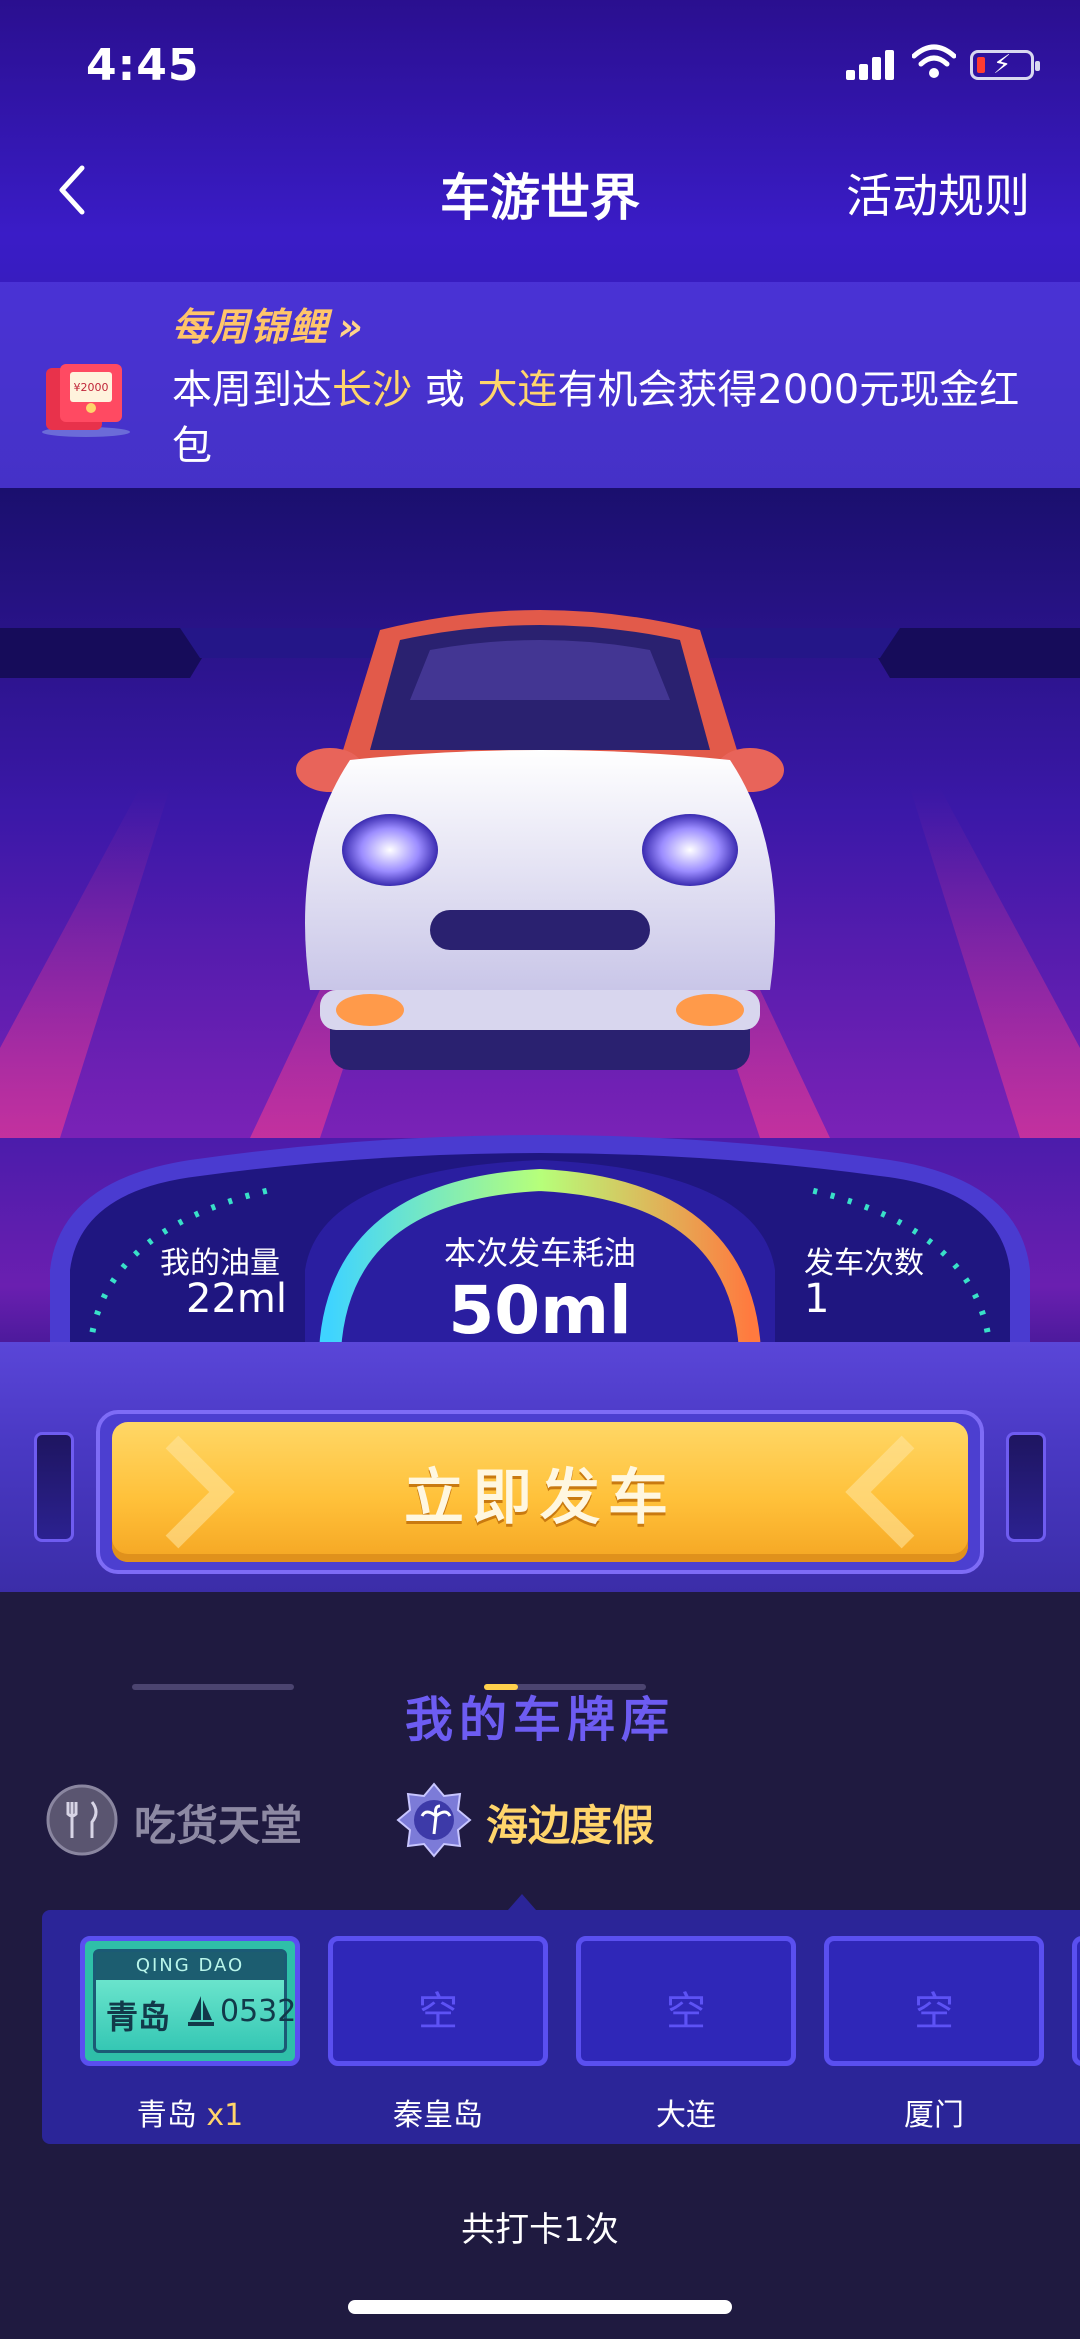  I want to click on plate-slot-qinhuangdao: 空, so click(438, 2001).